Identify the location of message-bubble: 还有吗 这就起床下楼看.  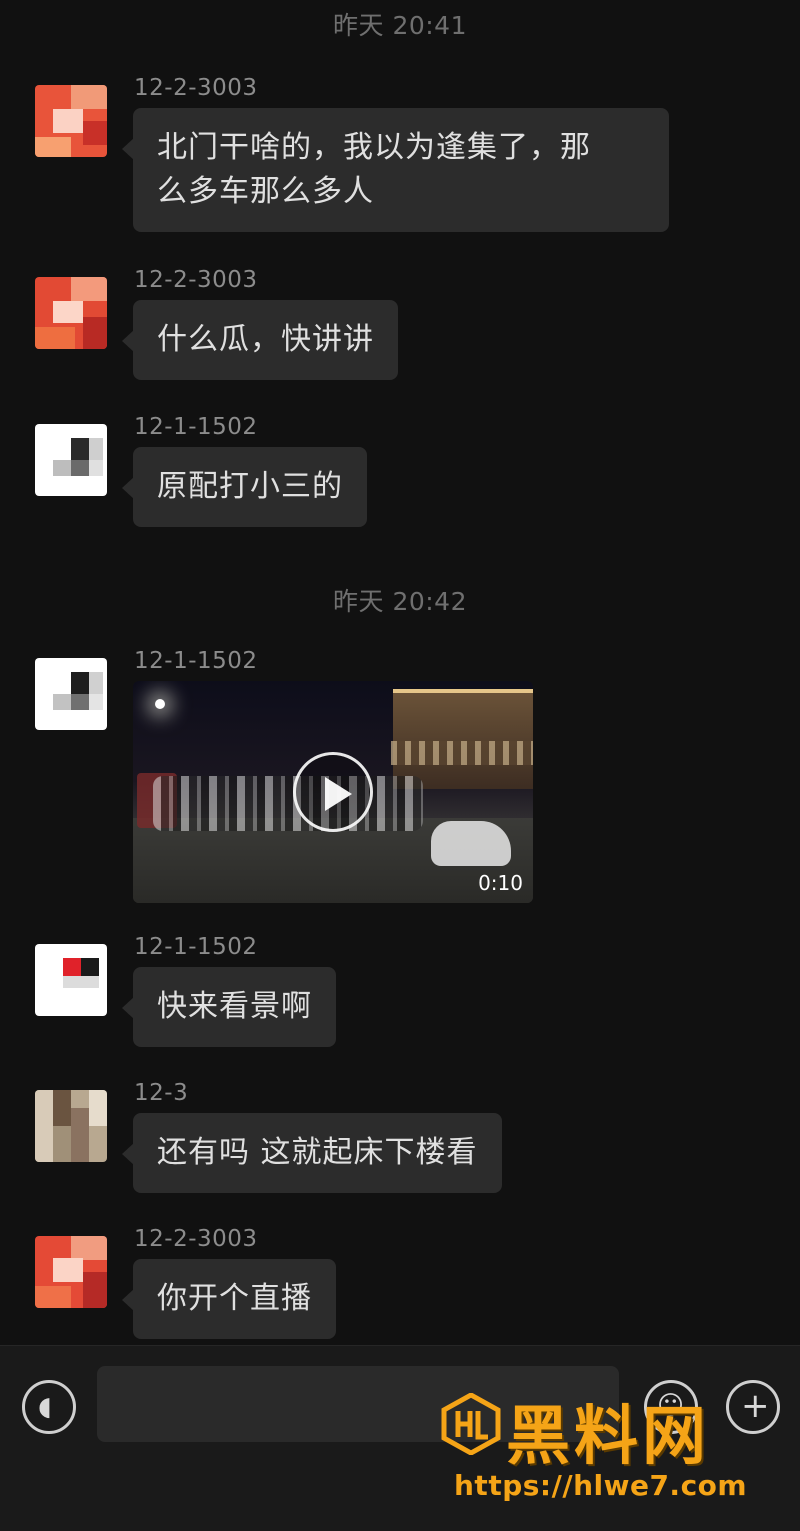
(312, 1153).